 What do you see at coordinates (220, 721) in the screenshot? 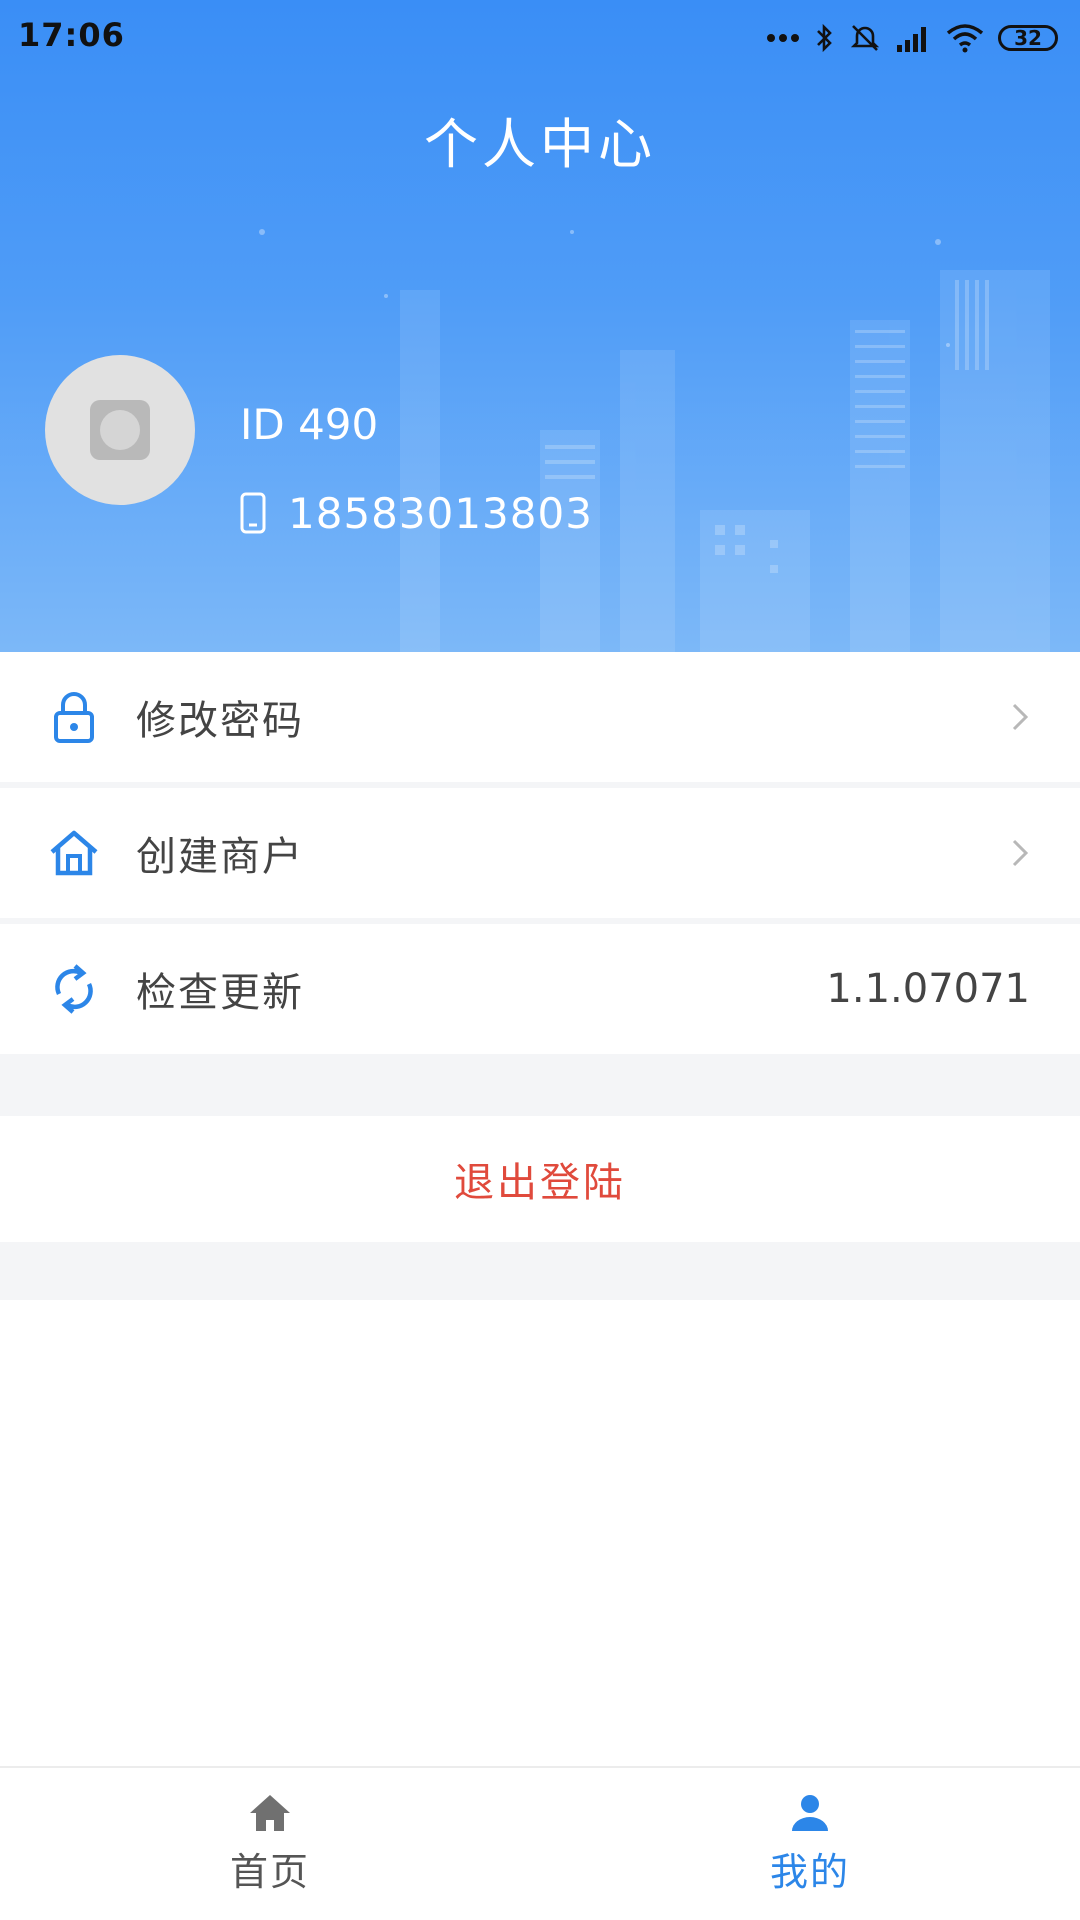
I see `menu-label: 修改密码` at bounding box center [220, 721].